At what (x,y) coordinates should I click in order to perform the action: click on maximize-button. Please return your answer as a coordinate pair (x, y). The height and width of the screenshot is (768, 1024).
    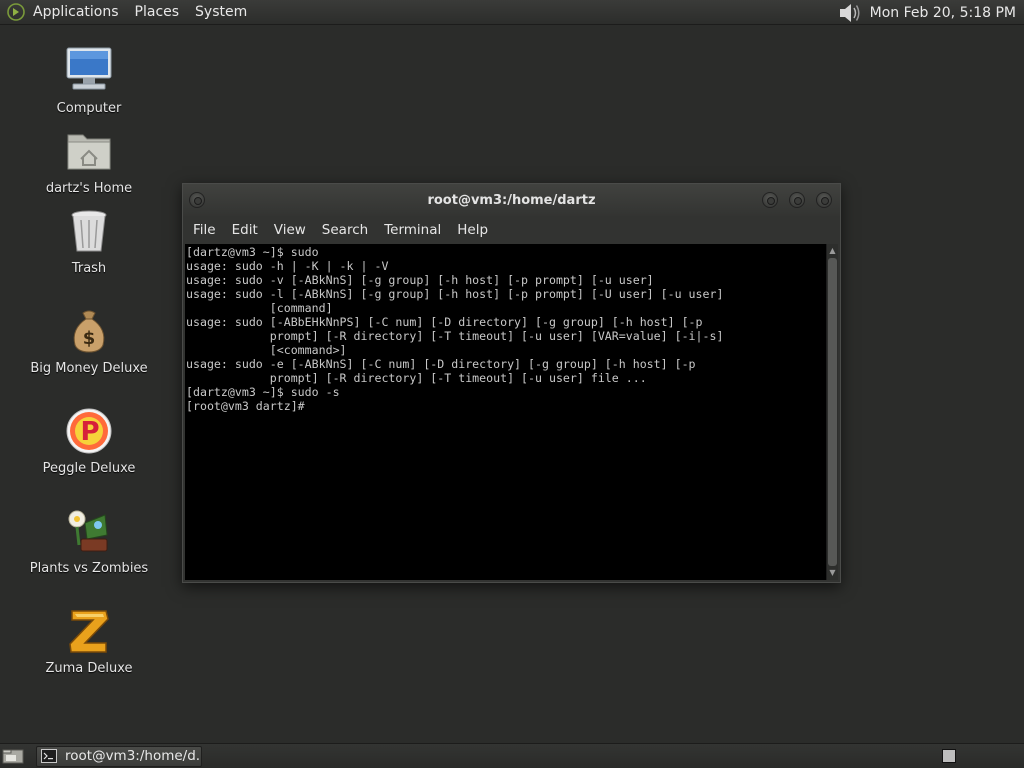
    Looking at the image, I should click on (797, 200).